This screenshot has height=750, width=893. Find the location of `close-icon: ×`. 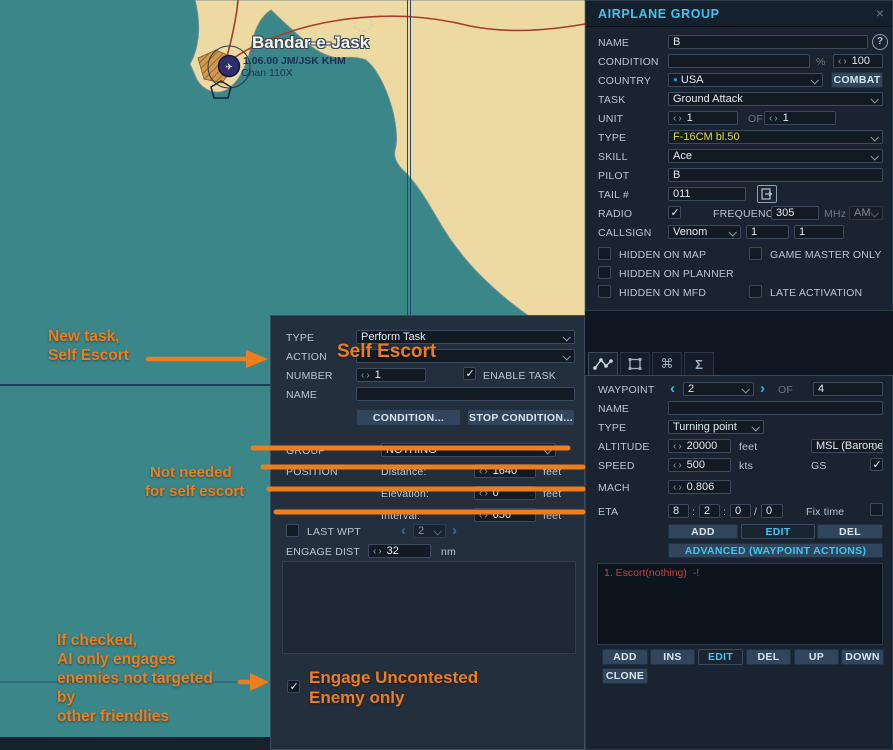

close-icon: × is located at coordinates (880, 13).